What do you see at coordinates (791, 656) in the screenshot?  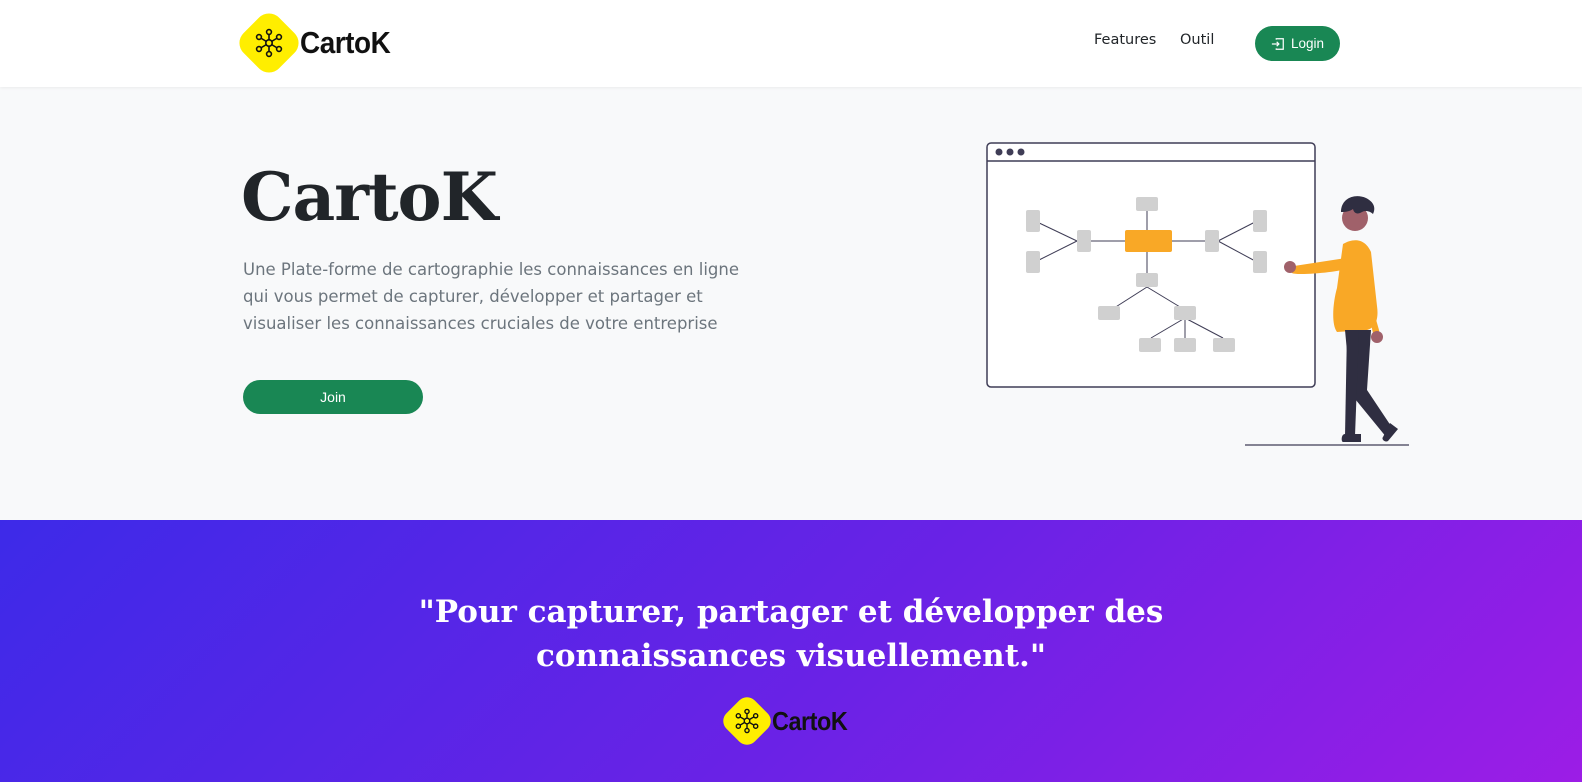 I see `banner-quote-line2: connaissances visuellement."` at bounding box center [791, 656].